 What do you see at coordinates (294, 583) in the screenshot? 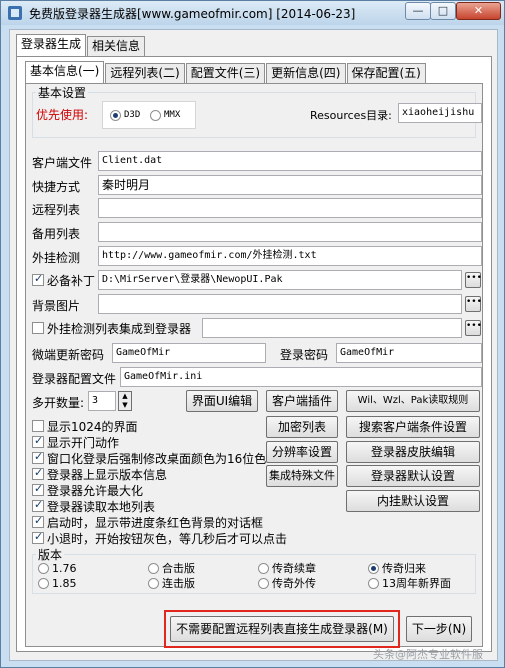
I see `radio-waizhuan-label: 传奇外传` at bounding box center [294, 583].